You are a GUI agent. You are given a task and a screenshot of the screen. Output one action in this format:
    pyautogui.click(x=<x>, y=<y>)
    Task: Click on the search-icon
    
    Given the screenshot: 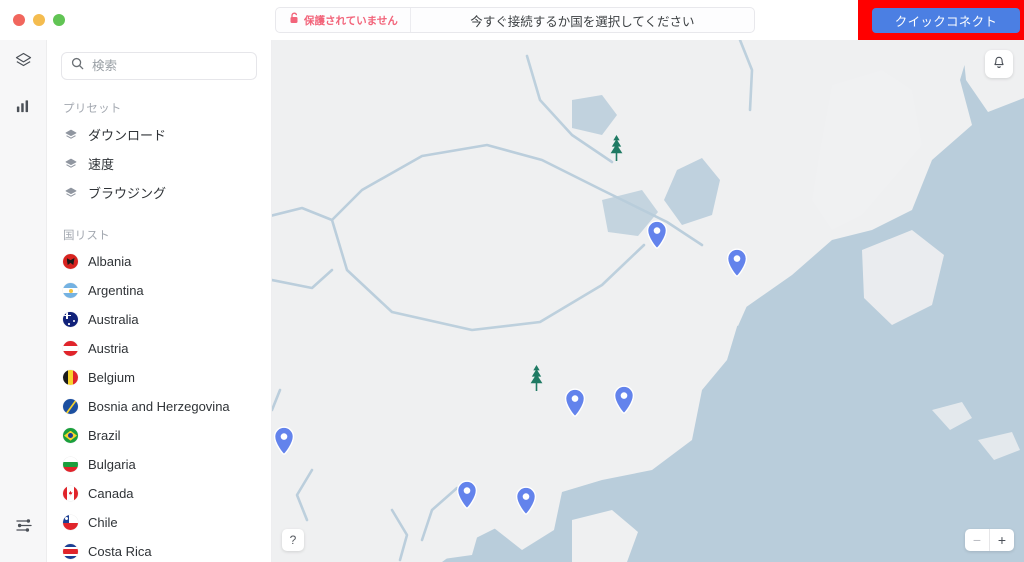 What is the action you would take?
    pyautogui.click(x=77, y=66)
    